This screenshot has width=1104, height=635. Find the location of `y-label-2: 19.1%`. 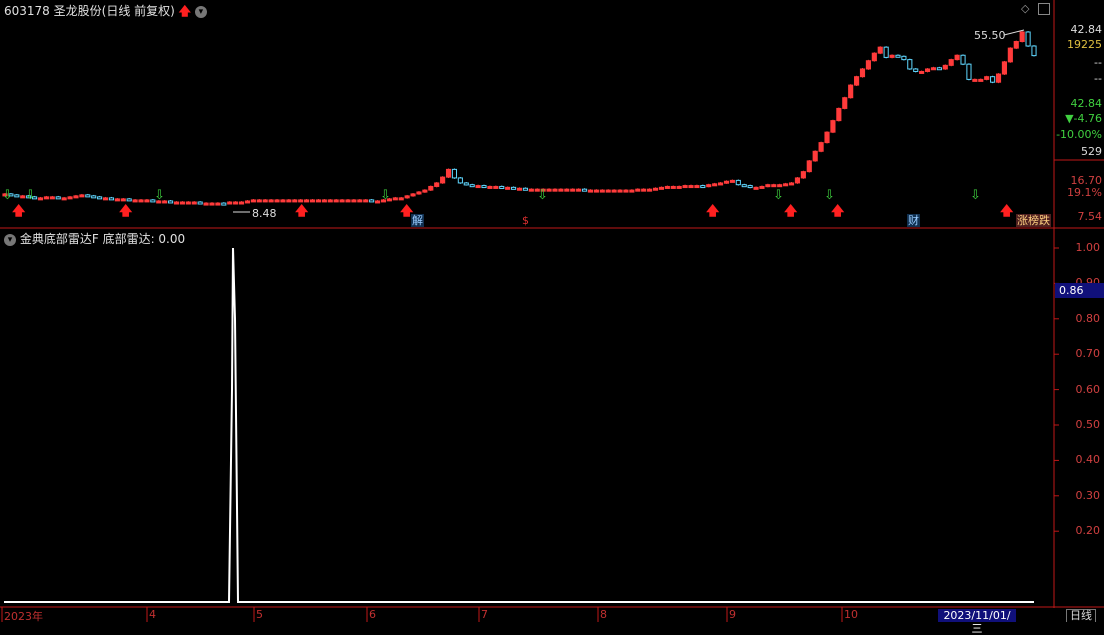

y-label-2: 19.1% is located at coordinates (1084, 192).